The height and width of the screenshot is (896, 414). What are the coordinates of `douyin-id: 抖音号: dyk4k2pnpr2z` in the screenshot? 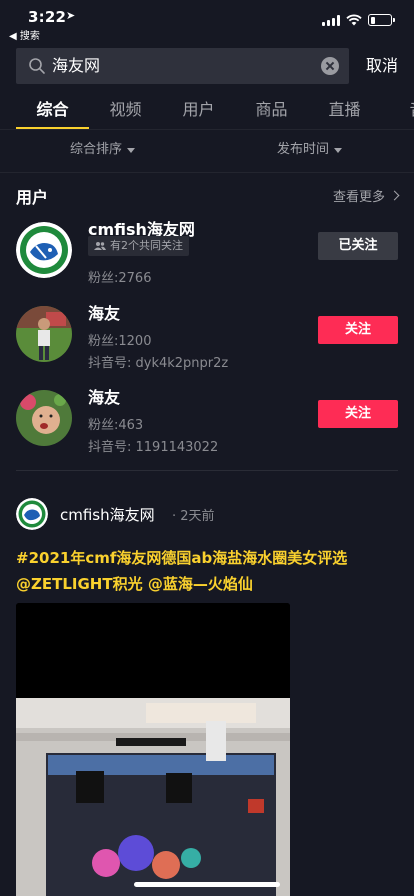 It's located at (158, 363).